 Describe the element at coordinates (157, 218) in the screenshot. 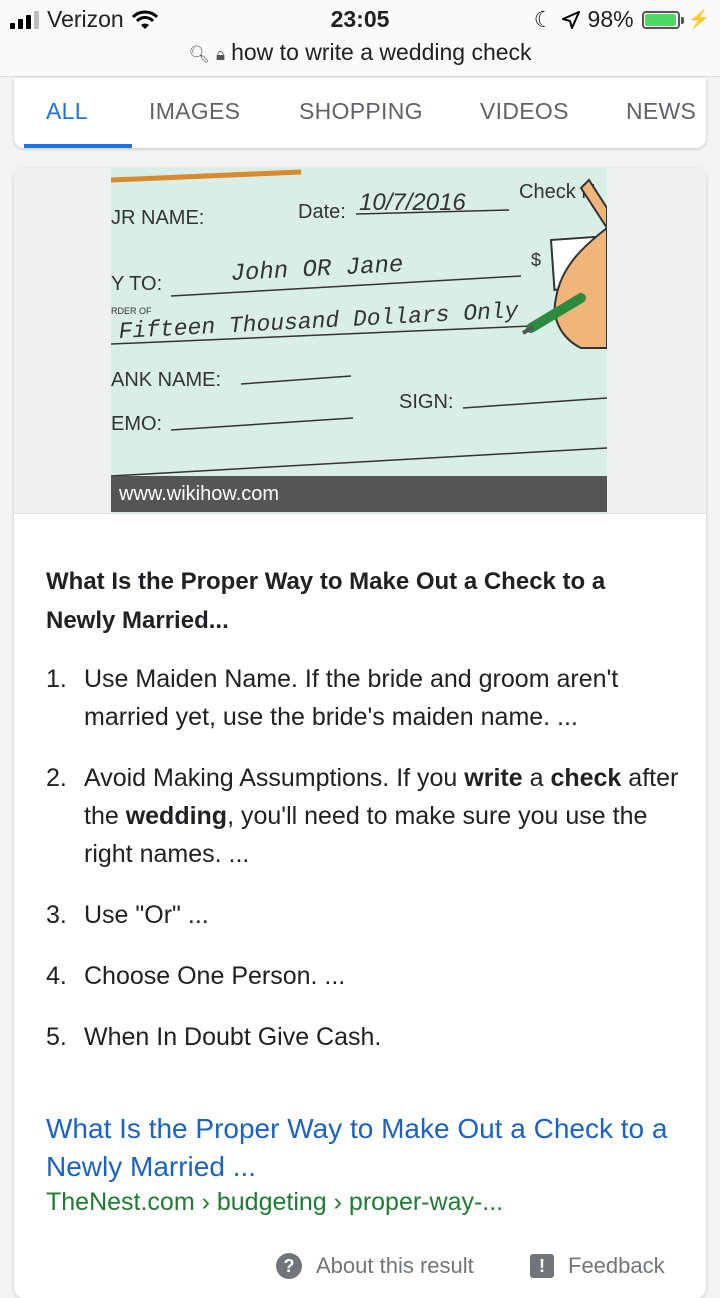

I see `check-your-name: JR NAME:` at that location.